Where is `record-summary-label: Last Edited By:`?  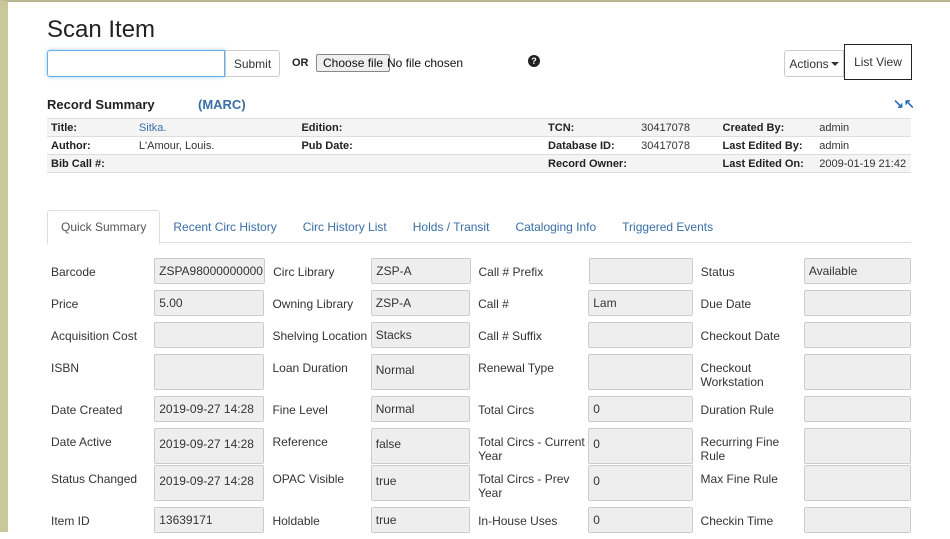
record-summary-label: Last Edited By: is located at coordinates (767, 145).